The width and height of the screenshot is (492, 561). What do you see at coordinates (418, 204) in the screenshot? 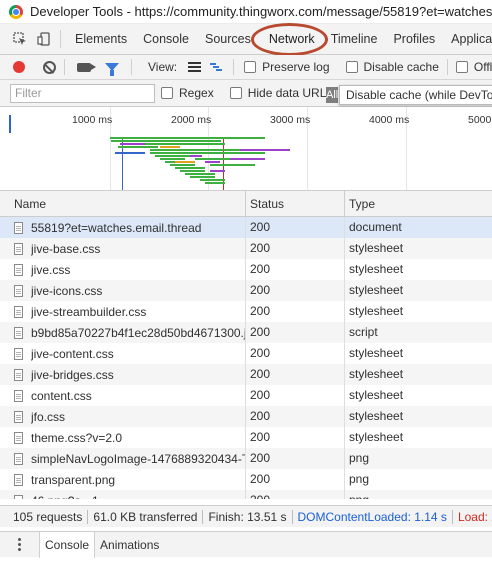
I see `column-header-type: Type` at bounding box center [418, 204].